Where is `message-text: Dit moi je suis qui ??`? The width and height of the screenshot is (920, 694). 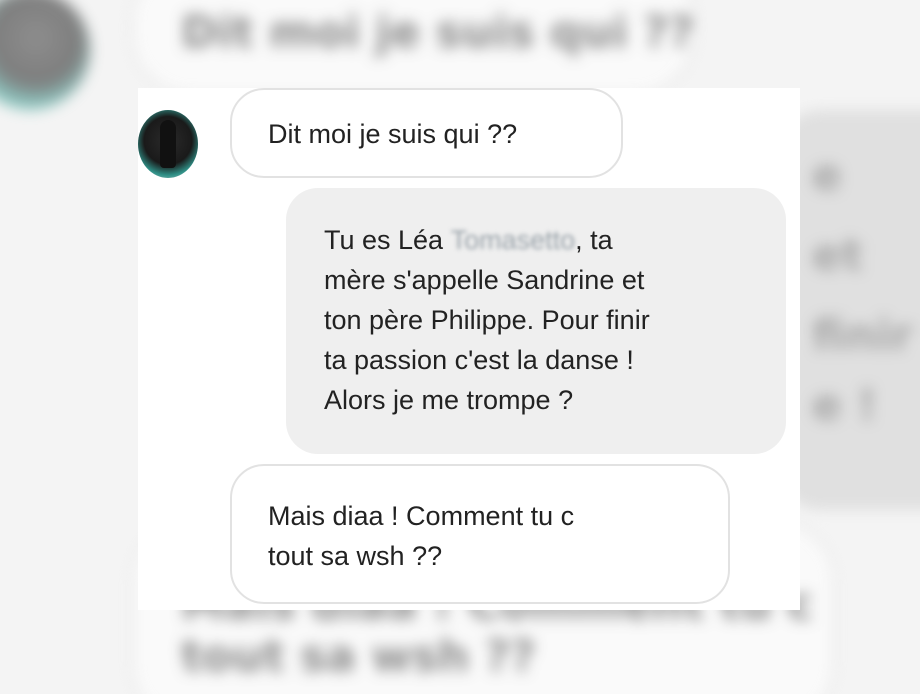
message-text: Dit moi je suis qui ?? is located at coordinates (393, 134).